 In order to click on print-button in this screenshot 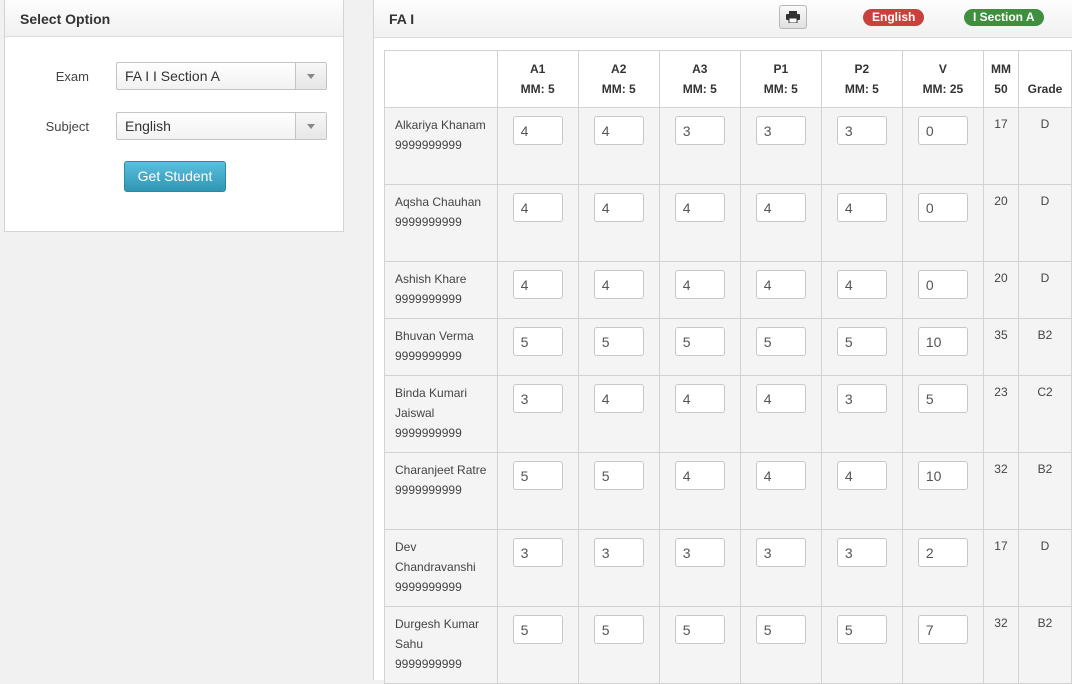, I will do `click(793, 17)`.